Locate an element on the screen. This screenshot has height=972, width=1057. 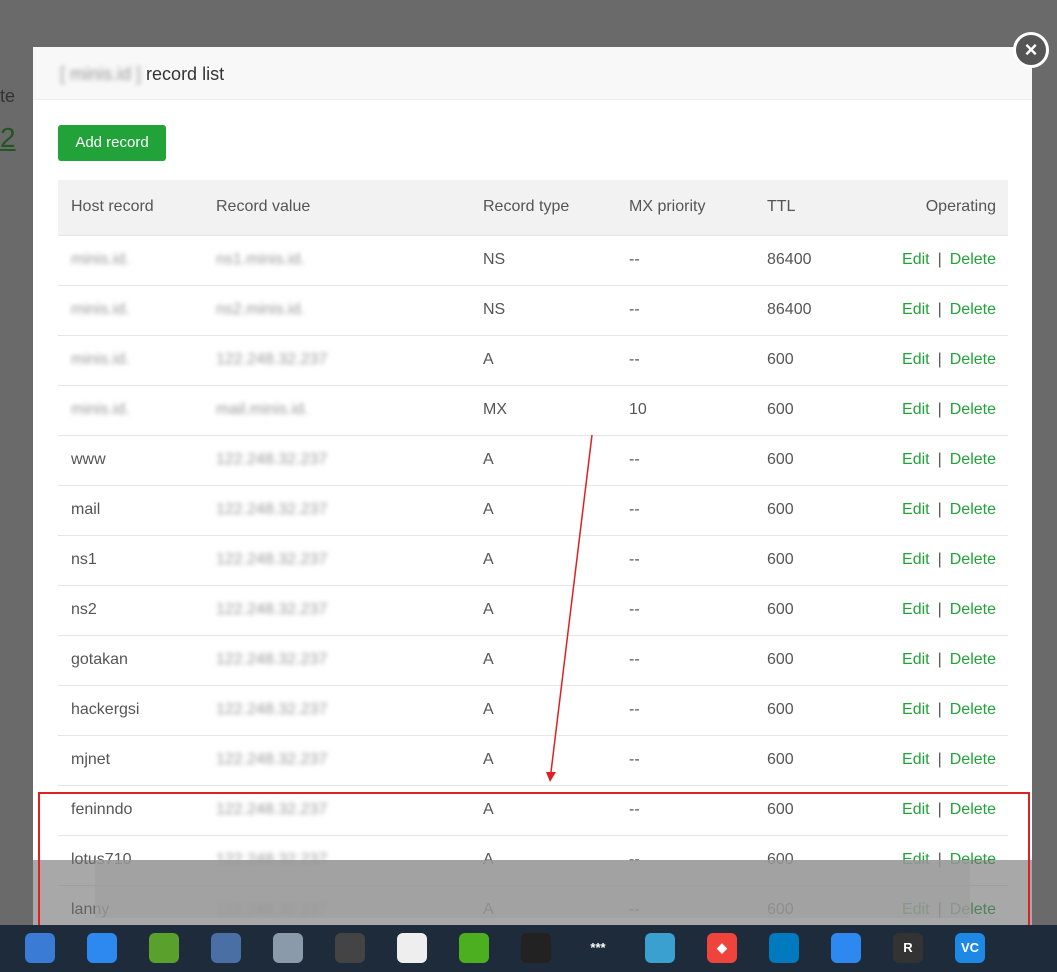
password-icon: *** is located at coordinates (598, 948).